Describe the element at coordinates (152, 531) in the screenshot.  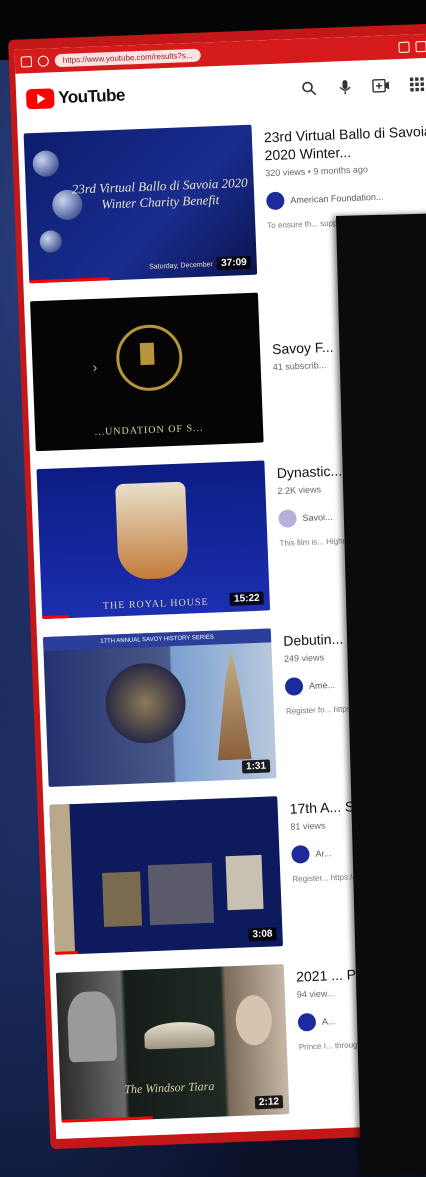
I see `heraldic-shield` at that location.